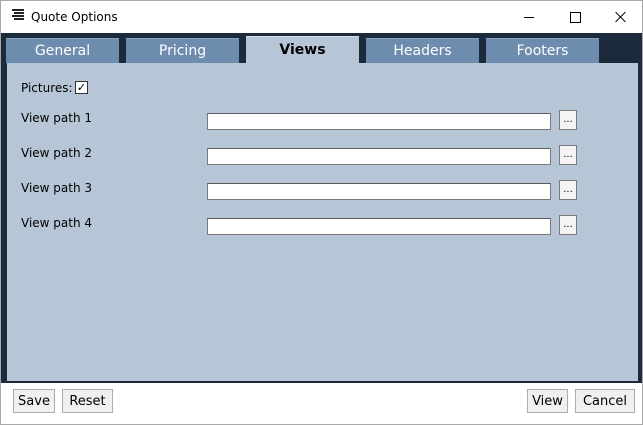 Image resolution: width=643 pixels, height=425 pixels. Describe the element at coordinates (18, 16) in the screenshot. I see `list-icon` at that location.